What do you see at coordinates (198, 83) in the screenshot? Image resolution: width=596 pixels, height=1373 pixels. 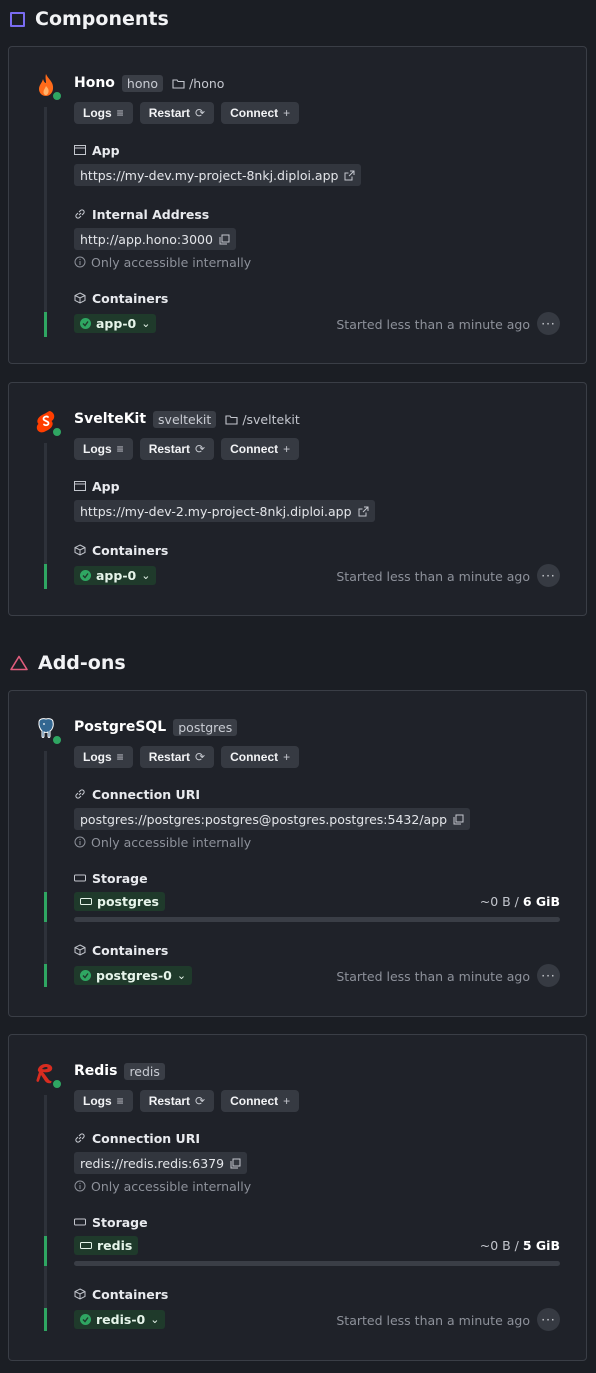 I see `component-path: /hono` at bounding box center [198, 83].